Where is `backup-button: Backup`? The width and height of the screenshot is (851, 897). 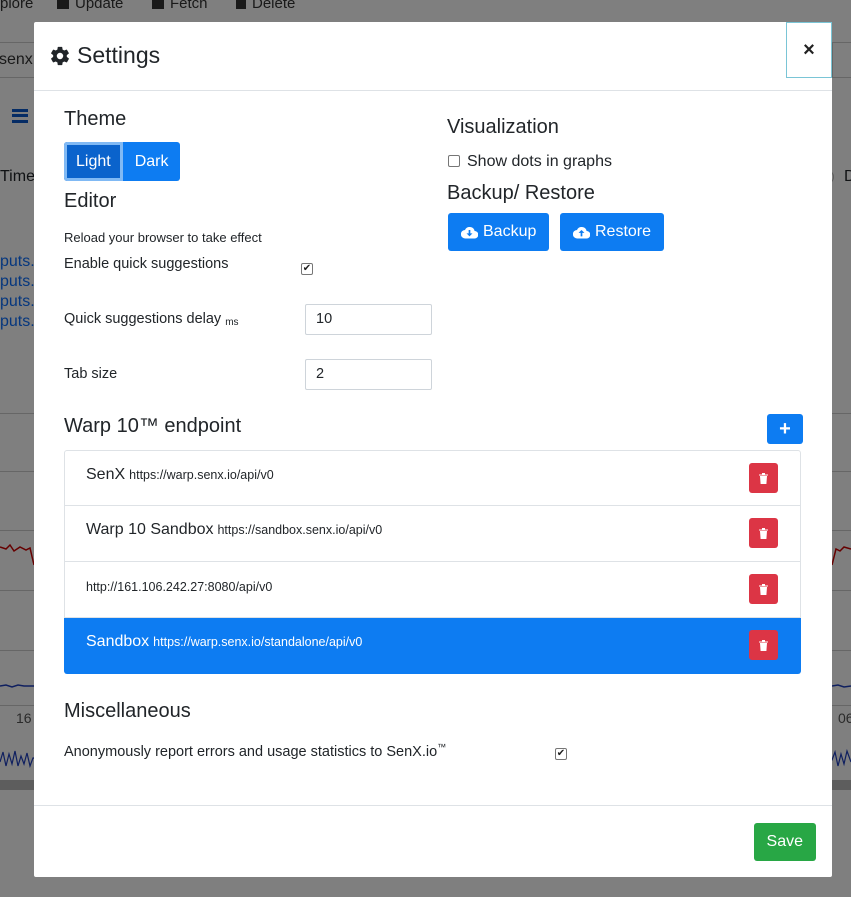 backup-button: Backup is located at coordinates (499, 232).